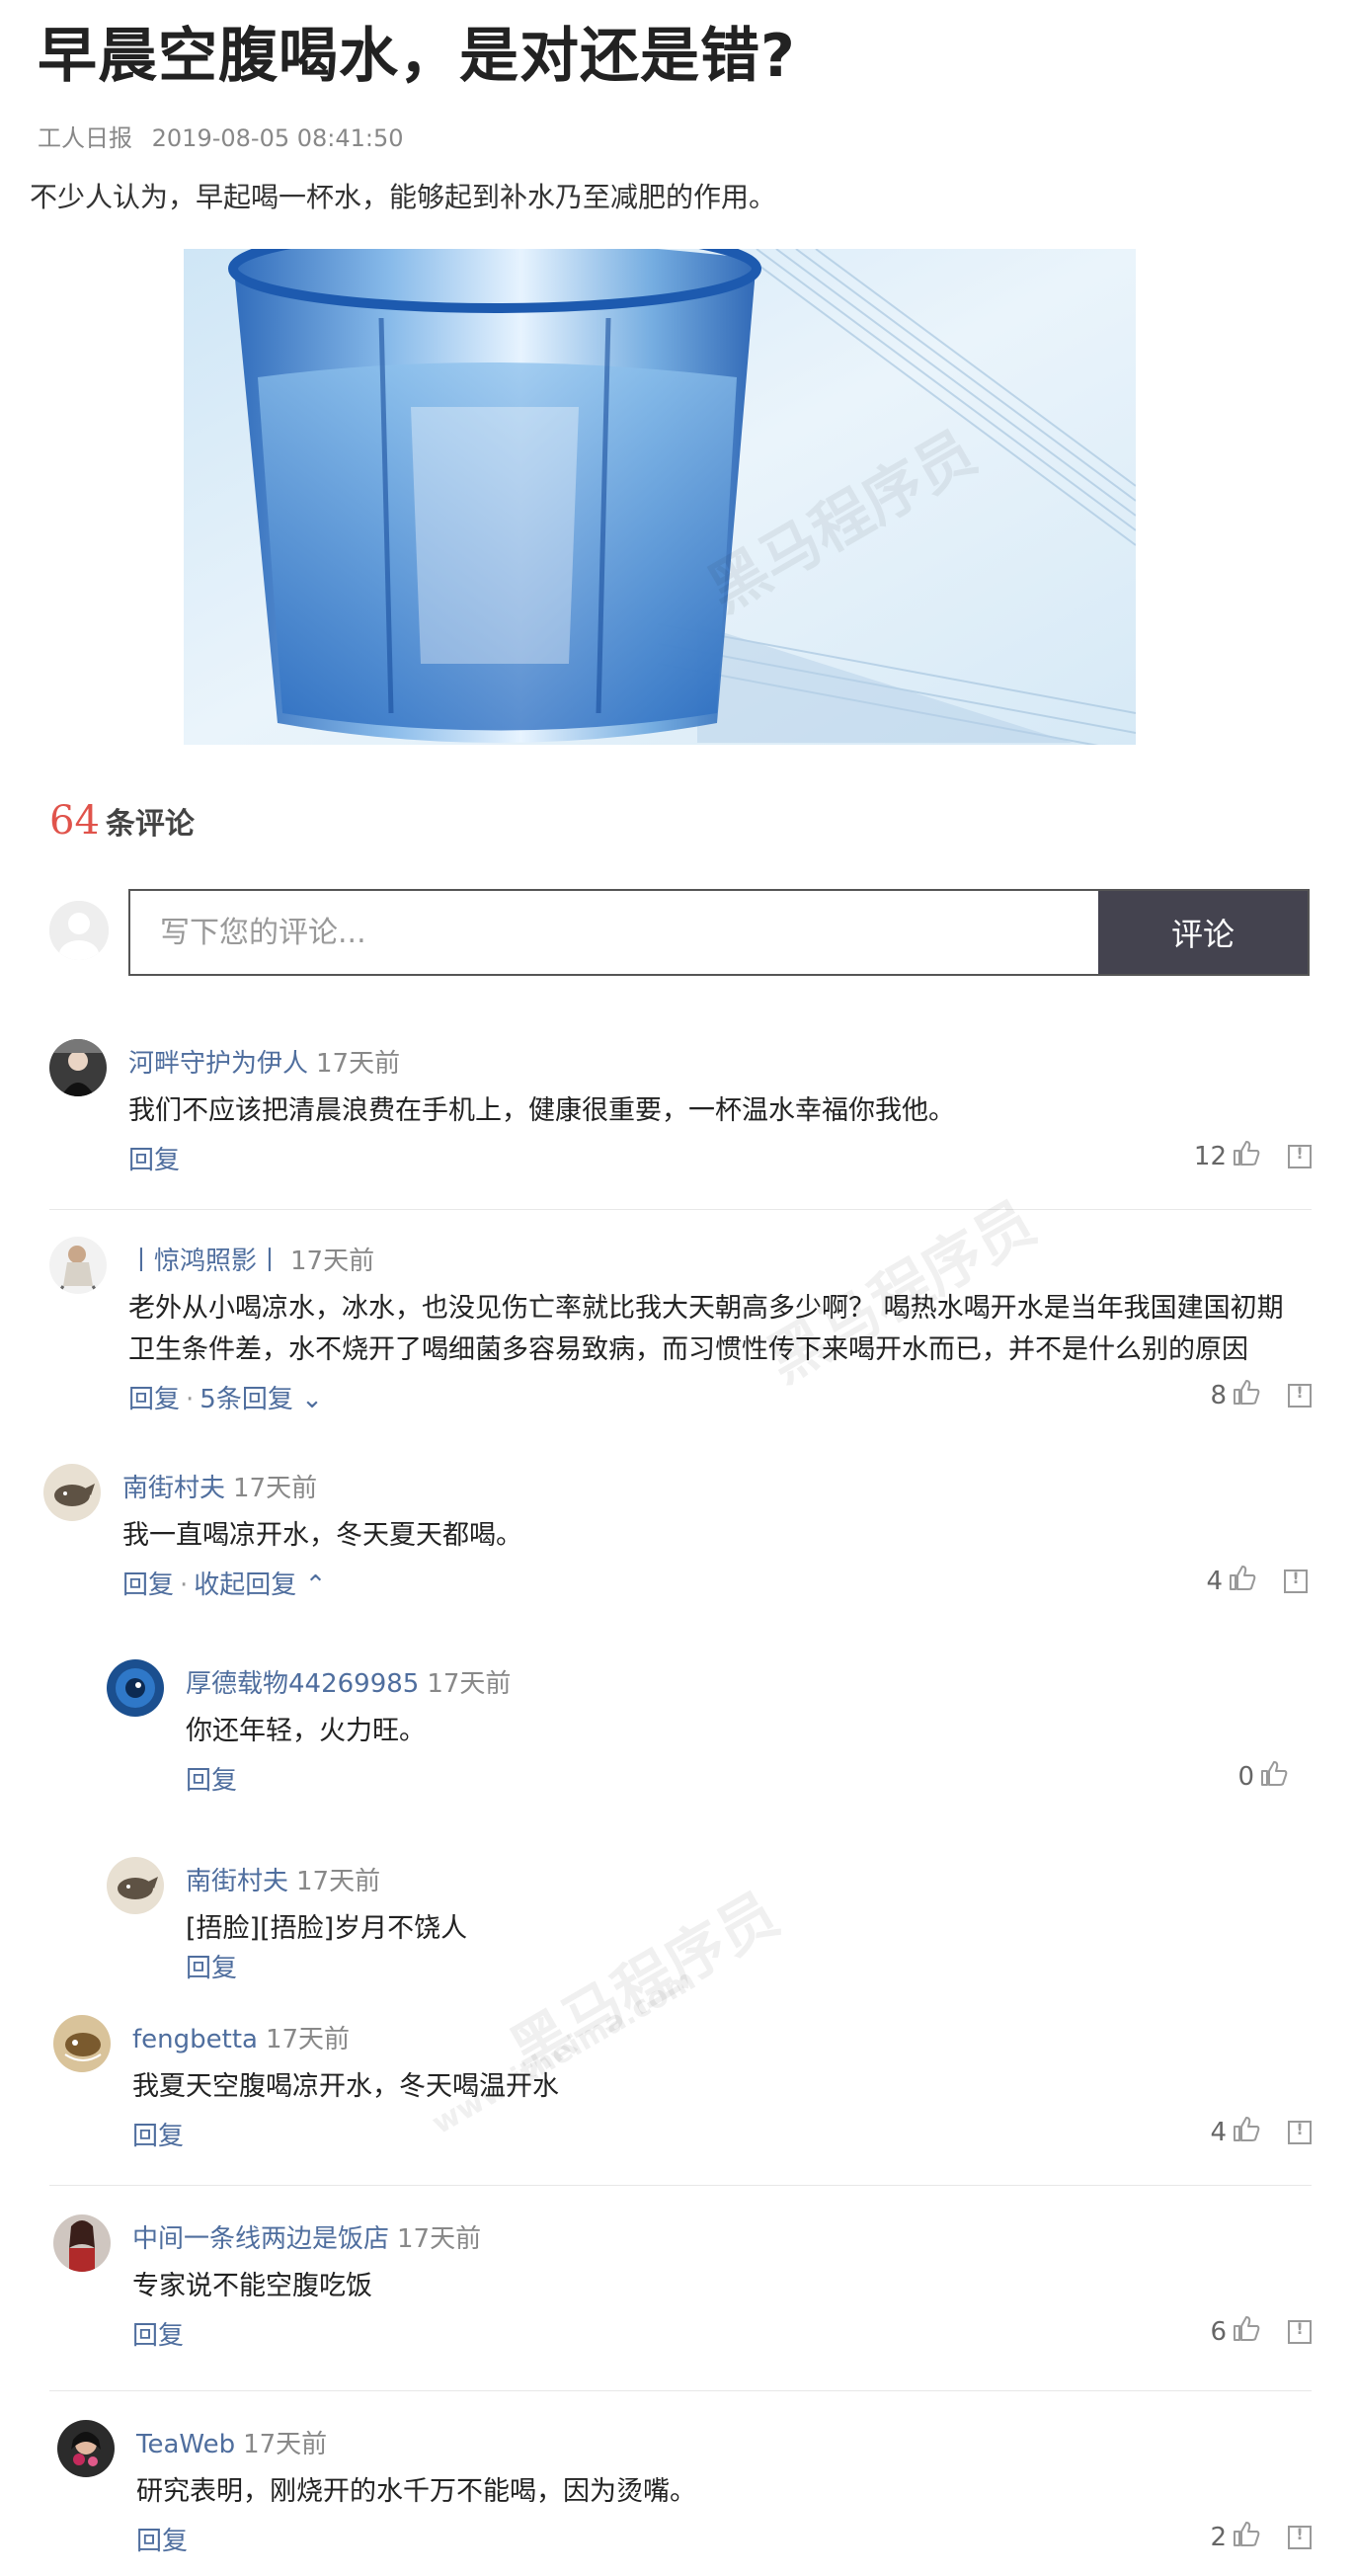 The width and height of the screenshot is (1355, 2576). What do you see at coordinates (79, 930) in the screenshot?
I see `current-user-avatar` at bounding box center [79, 930].